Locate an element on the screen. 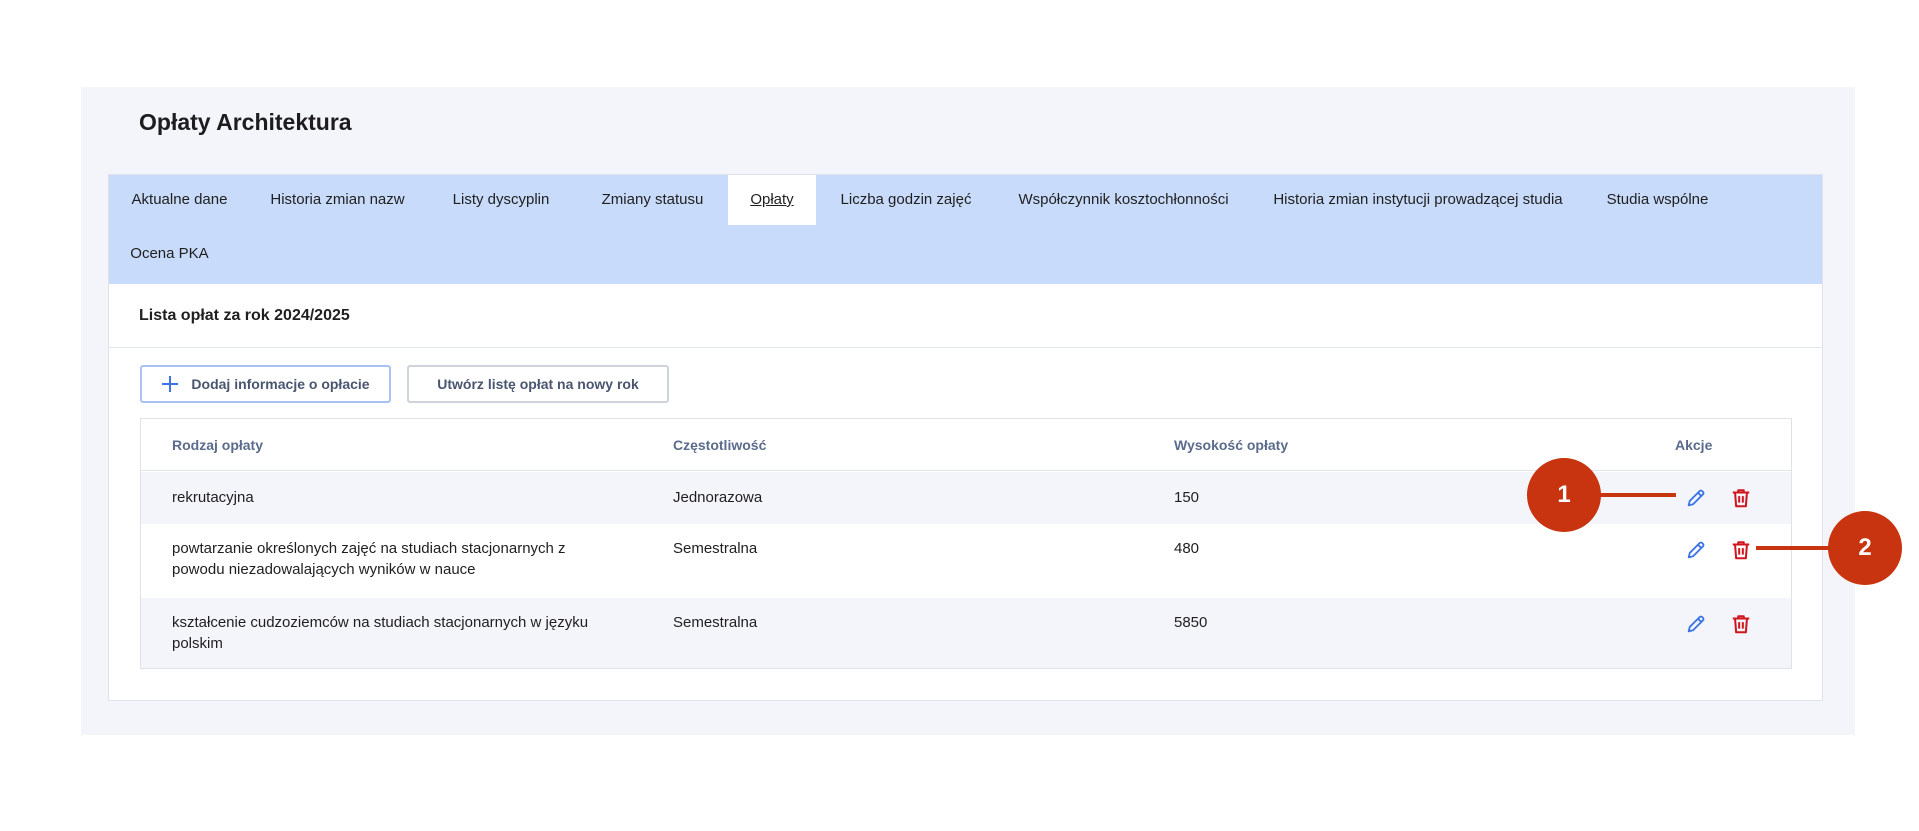 The image size is (1919, 831). tab-aktualne-dane: Aktualne dane is located at coordinates (179, 200).